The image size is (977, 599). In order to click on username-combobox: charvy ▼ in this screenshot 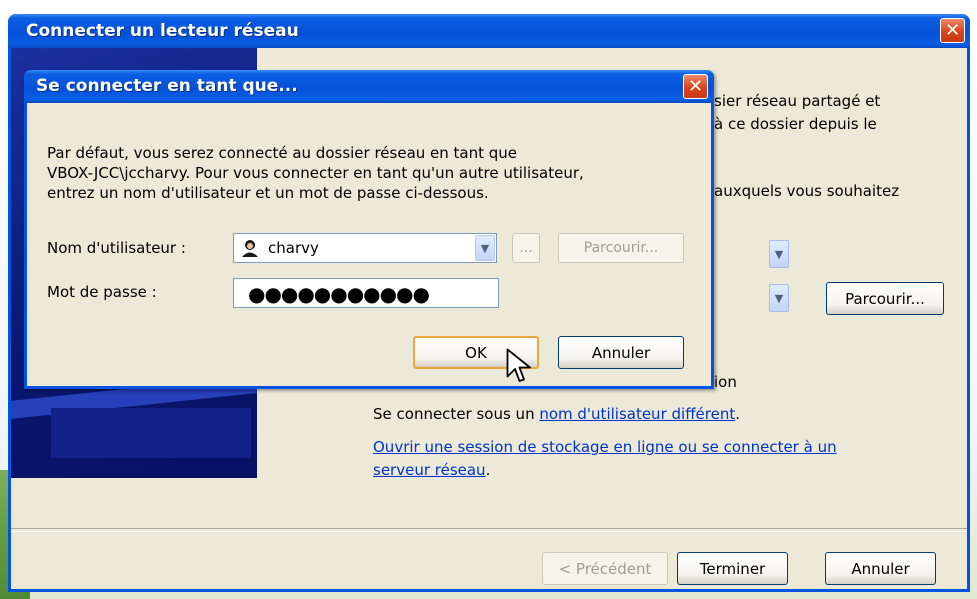, I will do `click(365, 248)`.